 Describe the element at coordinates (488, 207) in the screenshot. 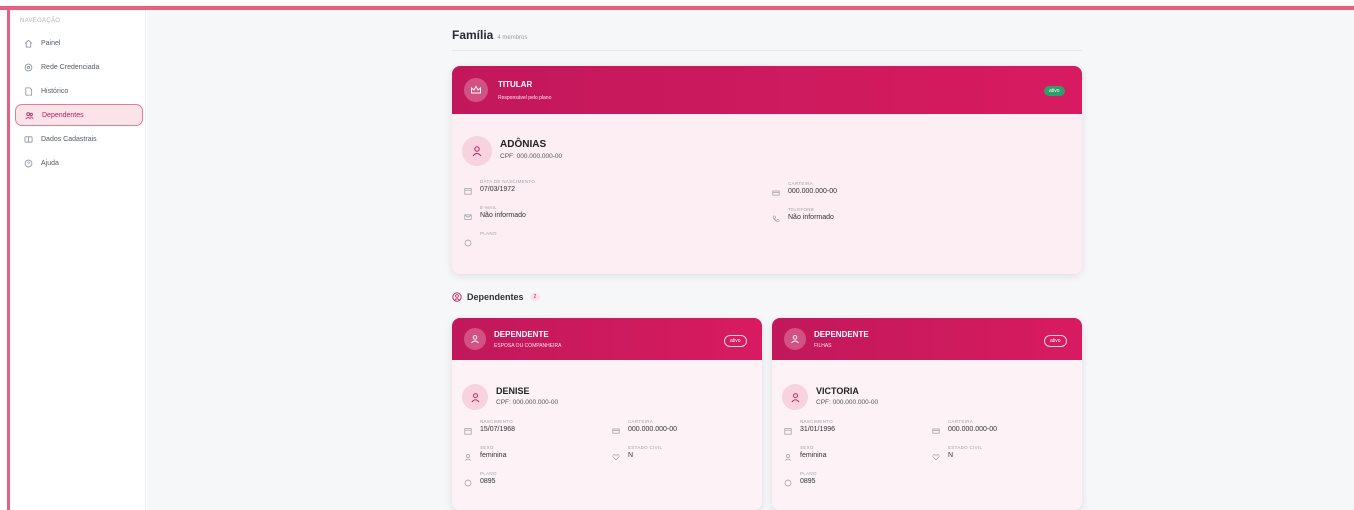

I see `email-label: E-MAIL` at that location.